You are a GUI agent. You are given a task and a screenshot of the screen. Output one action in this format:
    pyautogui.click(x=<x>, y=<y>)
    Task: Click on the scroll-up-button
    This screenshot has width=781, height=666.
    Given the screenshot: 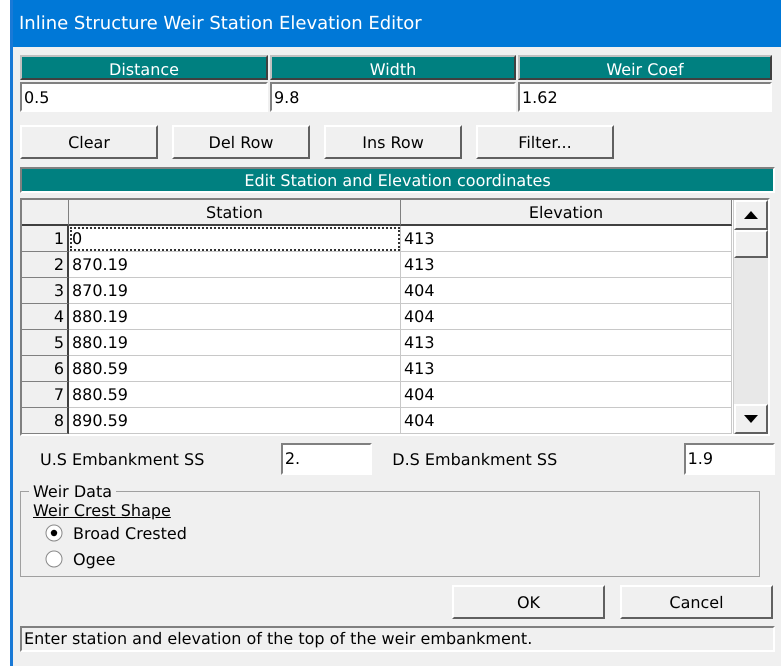 What is the action you would take?
    pyautogui.click(x=751, y=215)
    